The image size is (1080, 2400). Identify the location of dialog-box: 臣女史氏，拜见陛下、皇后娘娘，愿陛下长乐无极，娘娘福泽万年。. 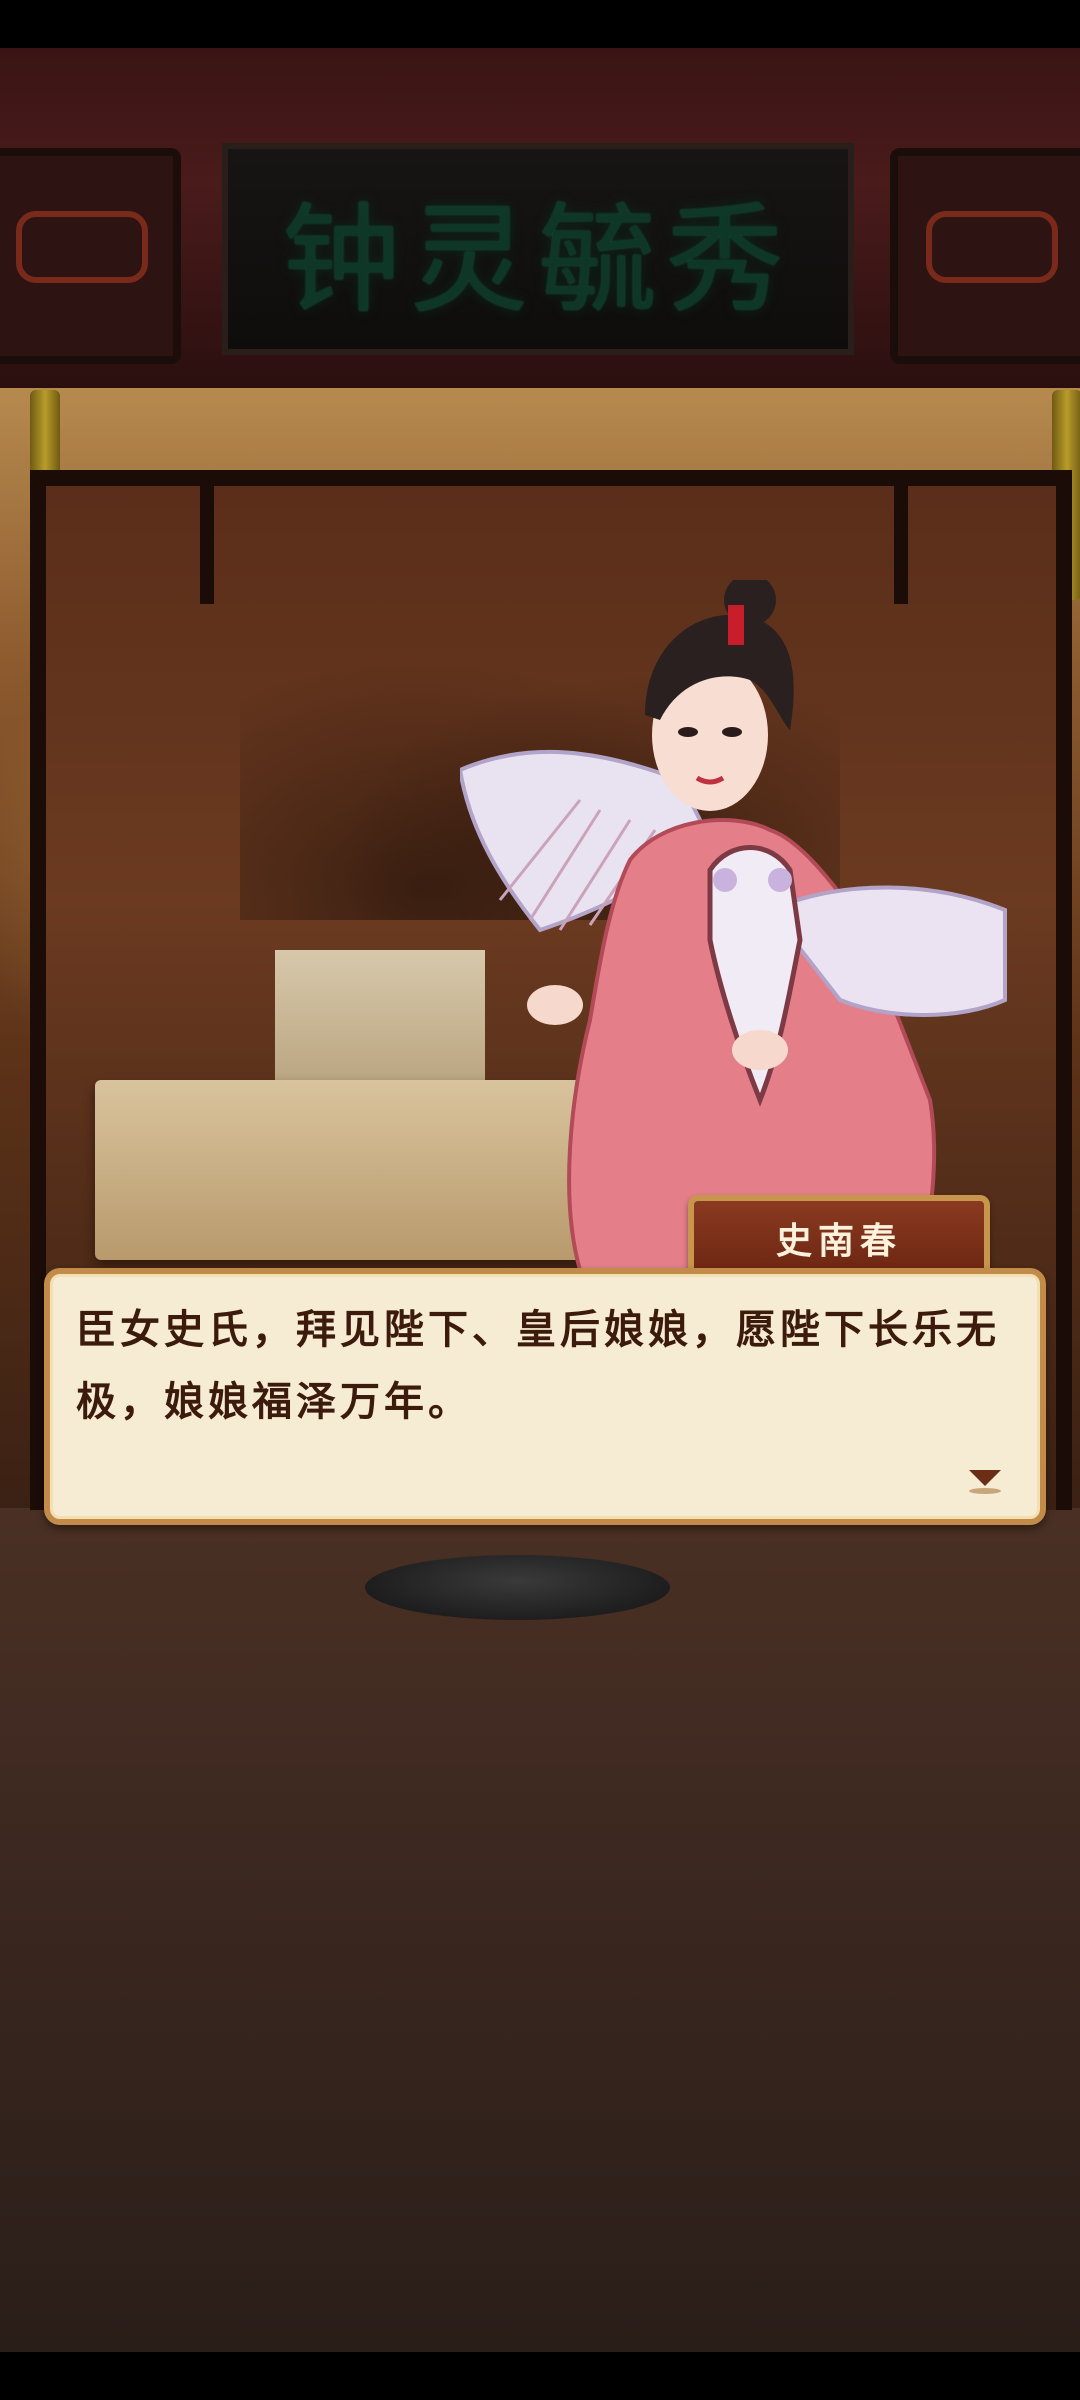
(545, 1396).